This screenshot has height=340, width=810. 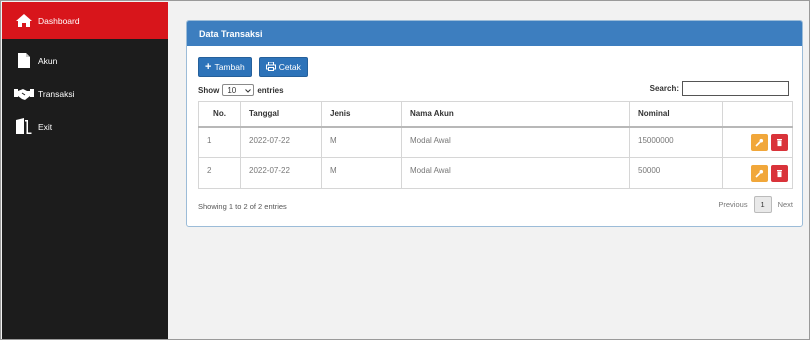 What do you see at coordinates (219, 173) in the screenshot?
I see `cell-no: 2` at bounding box center [219, 173].